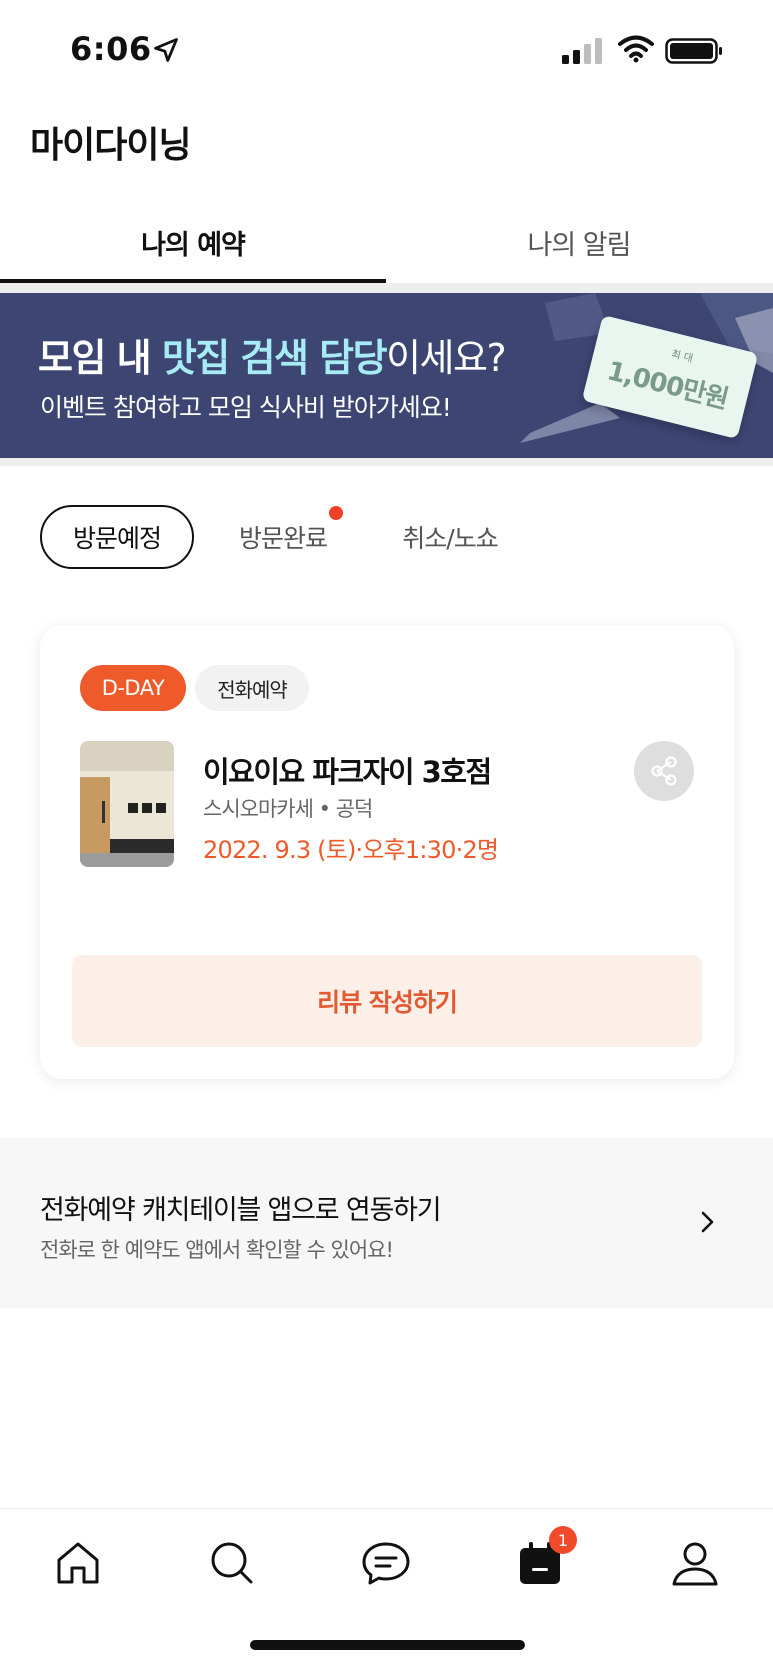 Image resolution: width=773 pixels, height=1673 pixels. What do you see at coordinates (241, 1210) in the screenshot?
I see `link-title: 전화예약 캐치테이블 앱으로 연동하기` at bounding box center [241, 1210].